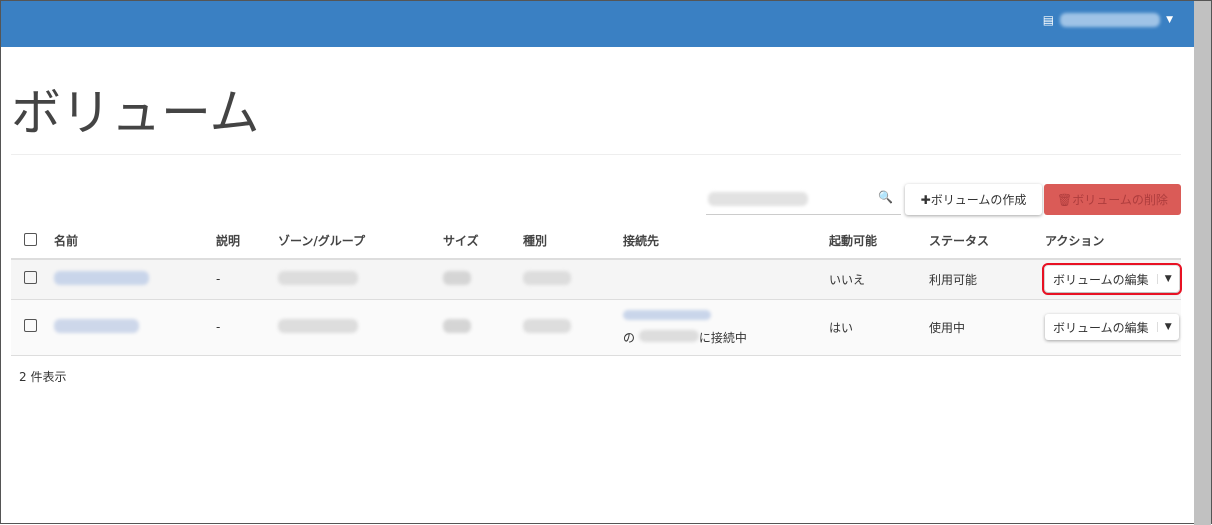 This screenshot has width=1212, height=525. Describe the element at coordinates (1202, 263) in the screenshot. I see `scrollbar` at that location.